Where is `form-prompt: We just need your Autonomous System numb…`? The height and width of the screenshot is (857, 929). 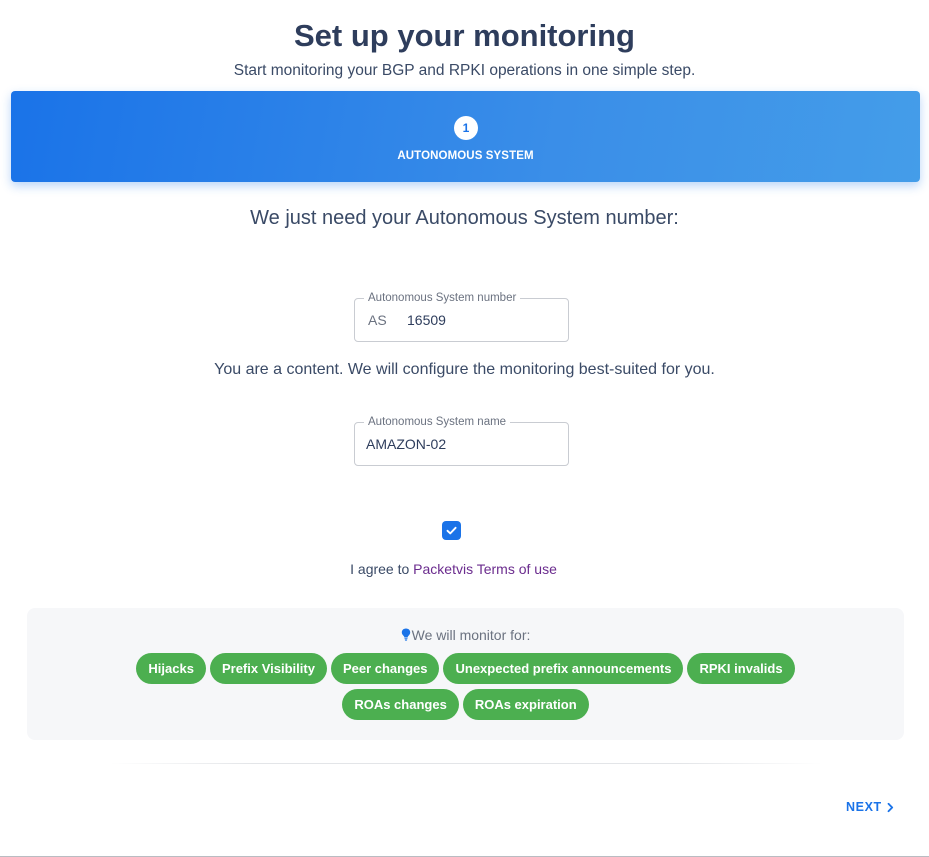
form-prompt: We just need your Autonomous System numb… is located at coordinates (464, 218).